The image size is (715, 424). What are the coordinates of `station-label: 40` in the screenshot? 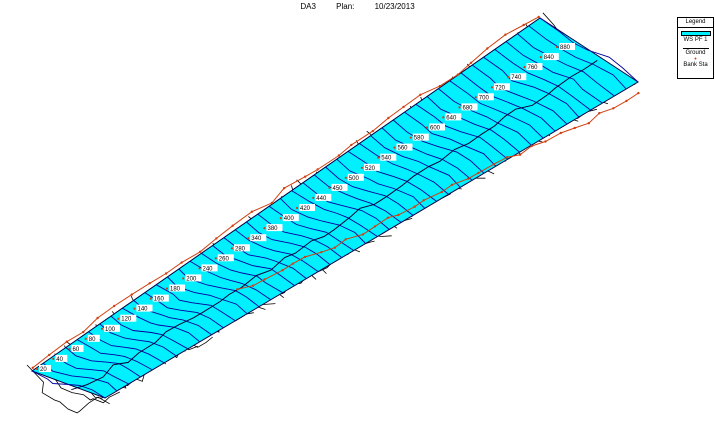 It's located at (59, 360).